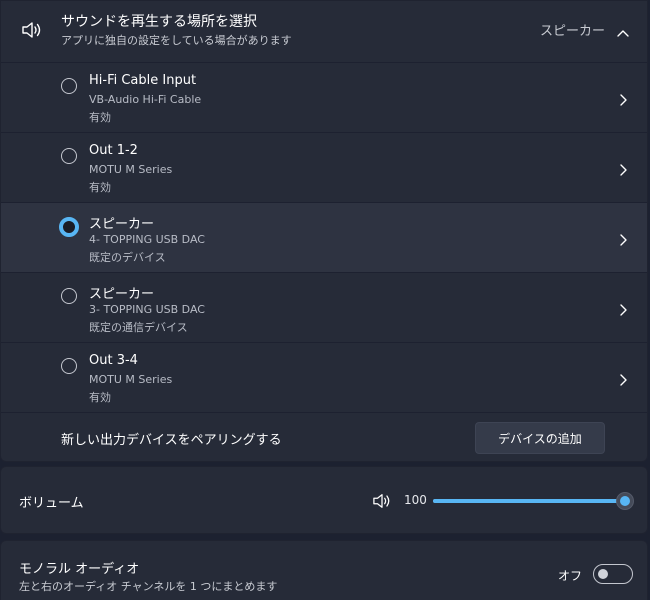 The image size is (650, 600). I want to click on device-description: VB-Audio Hi-Fi Cable, so click(145, 99).